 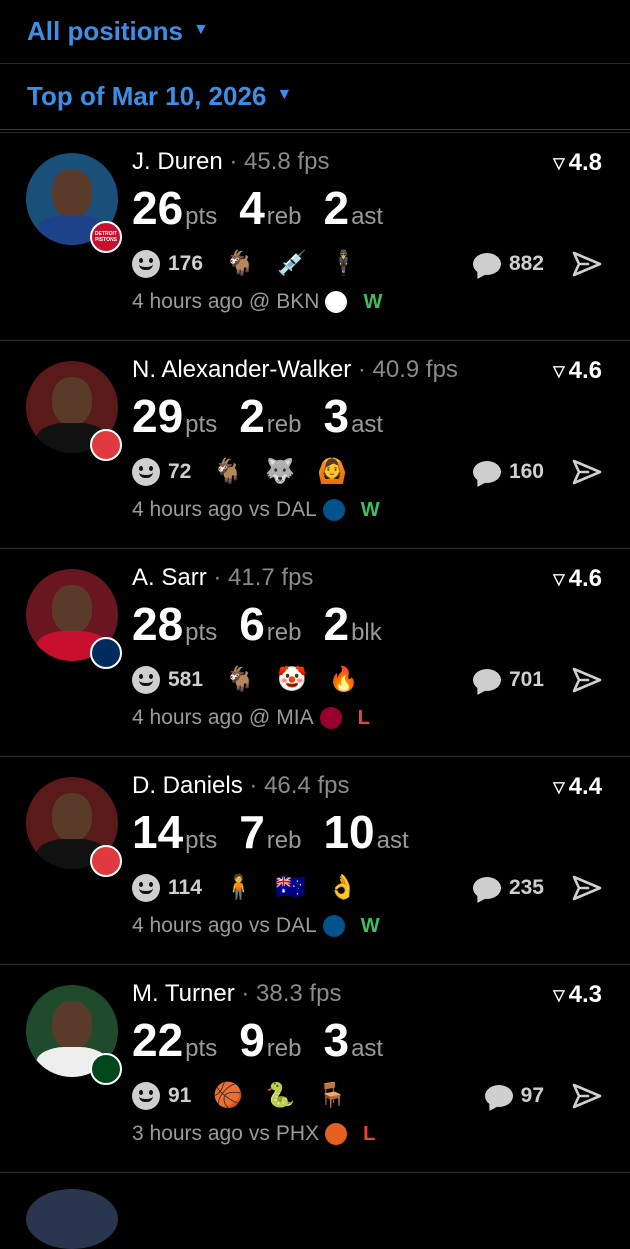 What do you see at coordinates (315, 1211) in the screenshot?
I see `list-item-partial` at bounding box center [315, 1211].